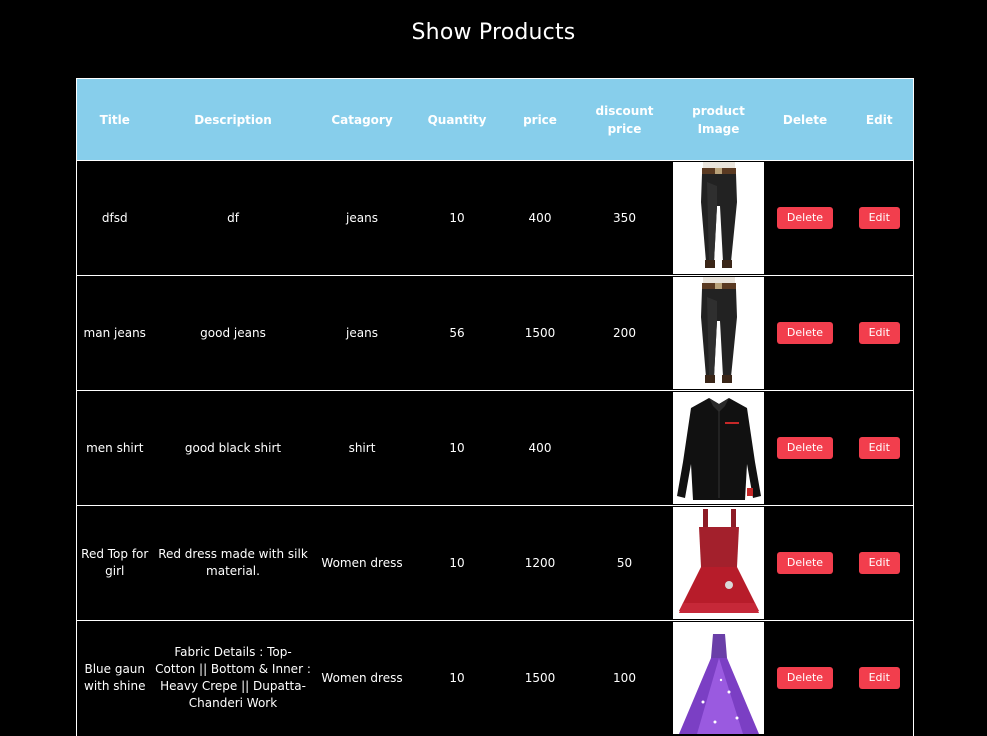 Image resolution: width=987 pixels, height=736 pixels. What do you see at coordinates (114, 333) in the screenshot?
I see `cell-title: man jeans` at bounding box center [114, 333].